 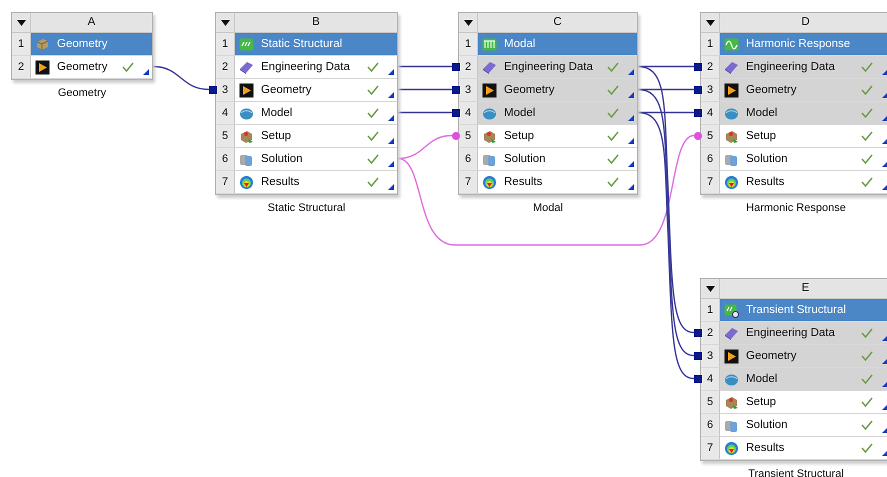 I want to click on system-title-cell: Static Structural, so click(x=316, y=44).